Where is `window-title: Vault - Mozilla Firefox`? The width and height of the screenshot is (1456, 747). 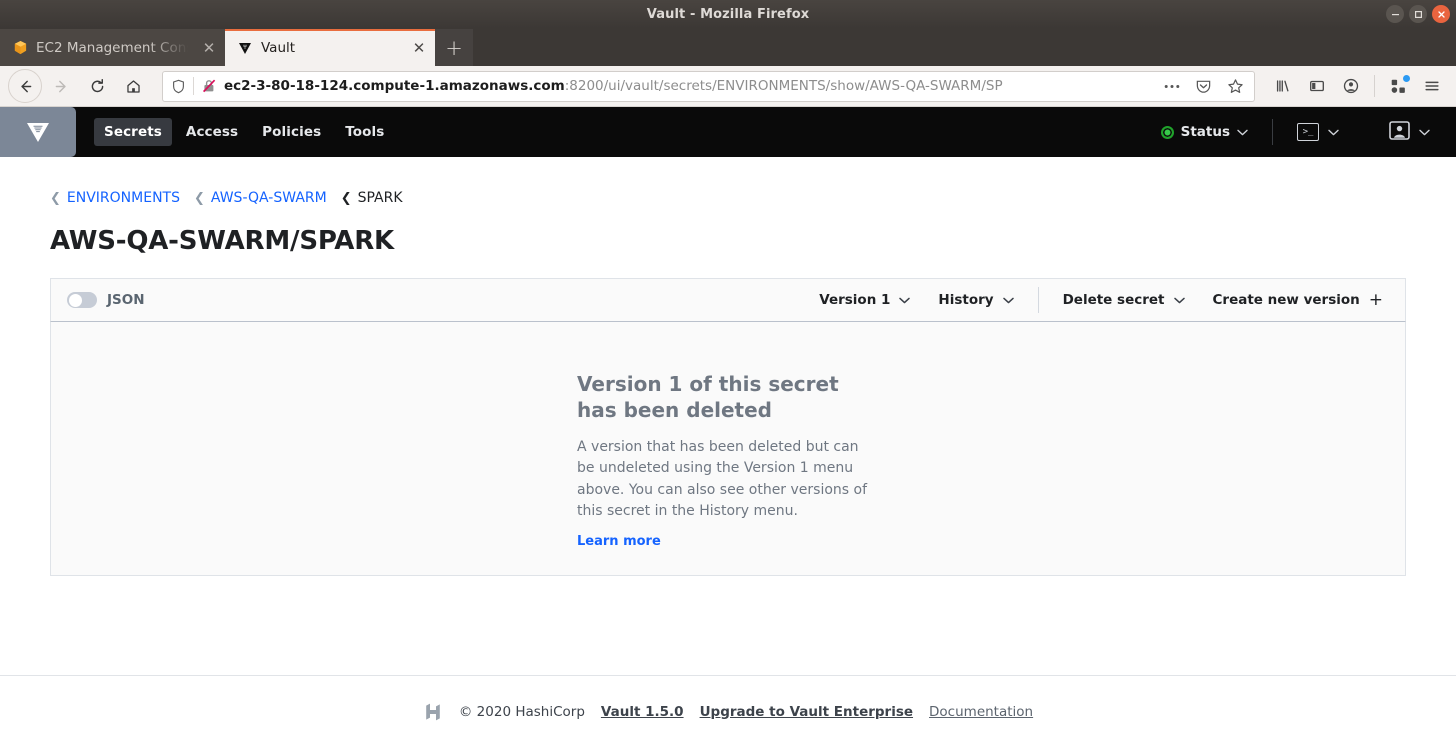 window-title: Vault - Mozilla Firefox is located at coordinates (728, 14).